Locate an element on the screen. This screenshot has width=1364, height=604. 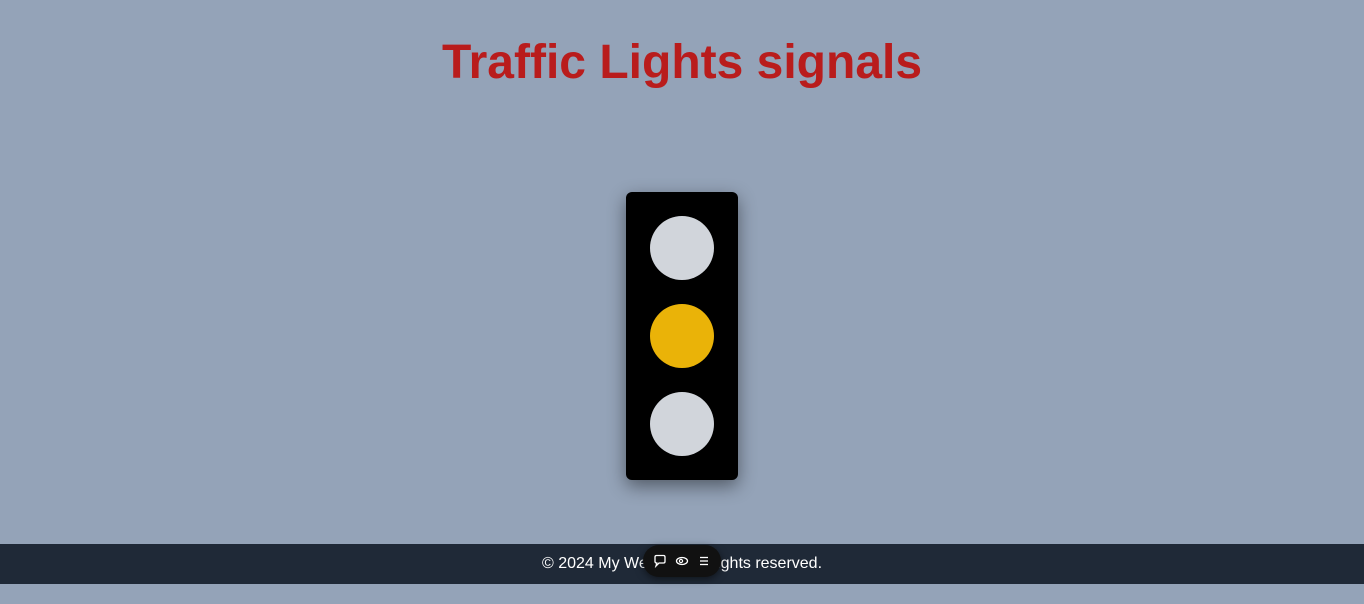
top-lamp is located at coordinates (682, 248).